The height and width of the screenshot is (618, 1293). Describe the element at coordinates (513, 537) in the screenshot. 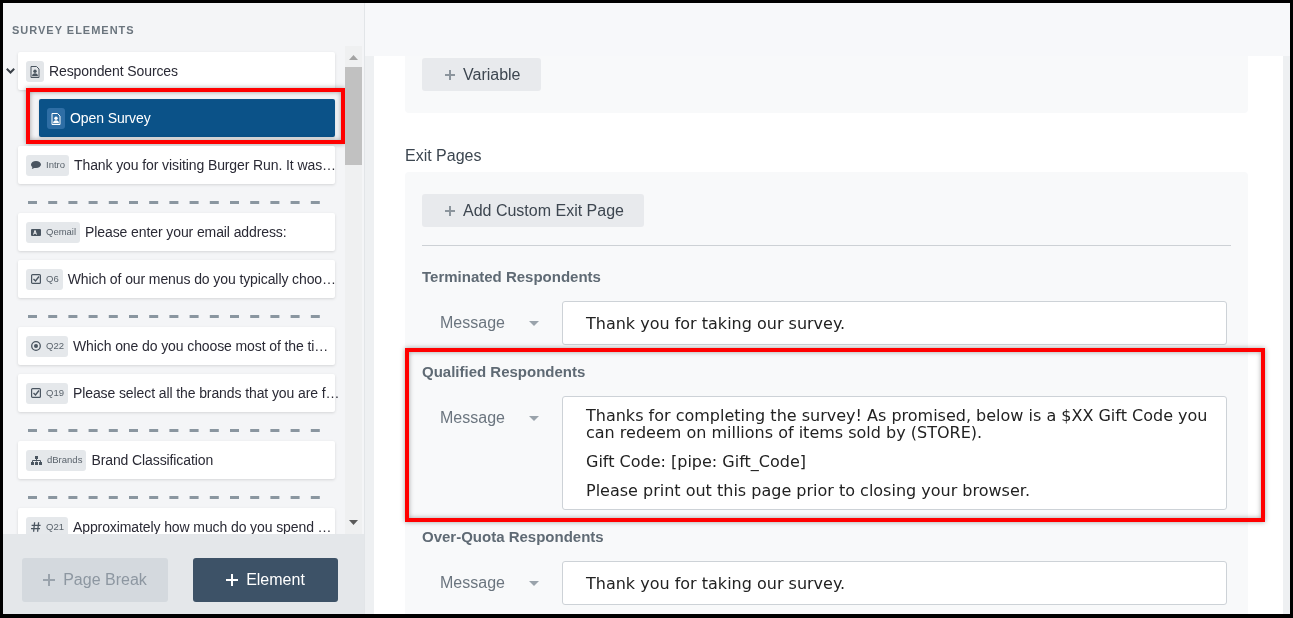

I see `section-title: Over-Quota Respondents` at that location.